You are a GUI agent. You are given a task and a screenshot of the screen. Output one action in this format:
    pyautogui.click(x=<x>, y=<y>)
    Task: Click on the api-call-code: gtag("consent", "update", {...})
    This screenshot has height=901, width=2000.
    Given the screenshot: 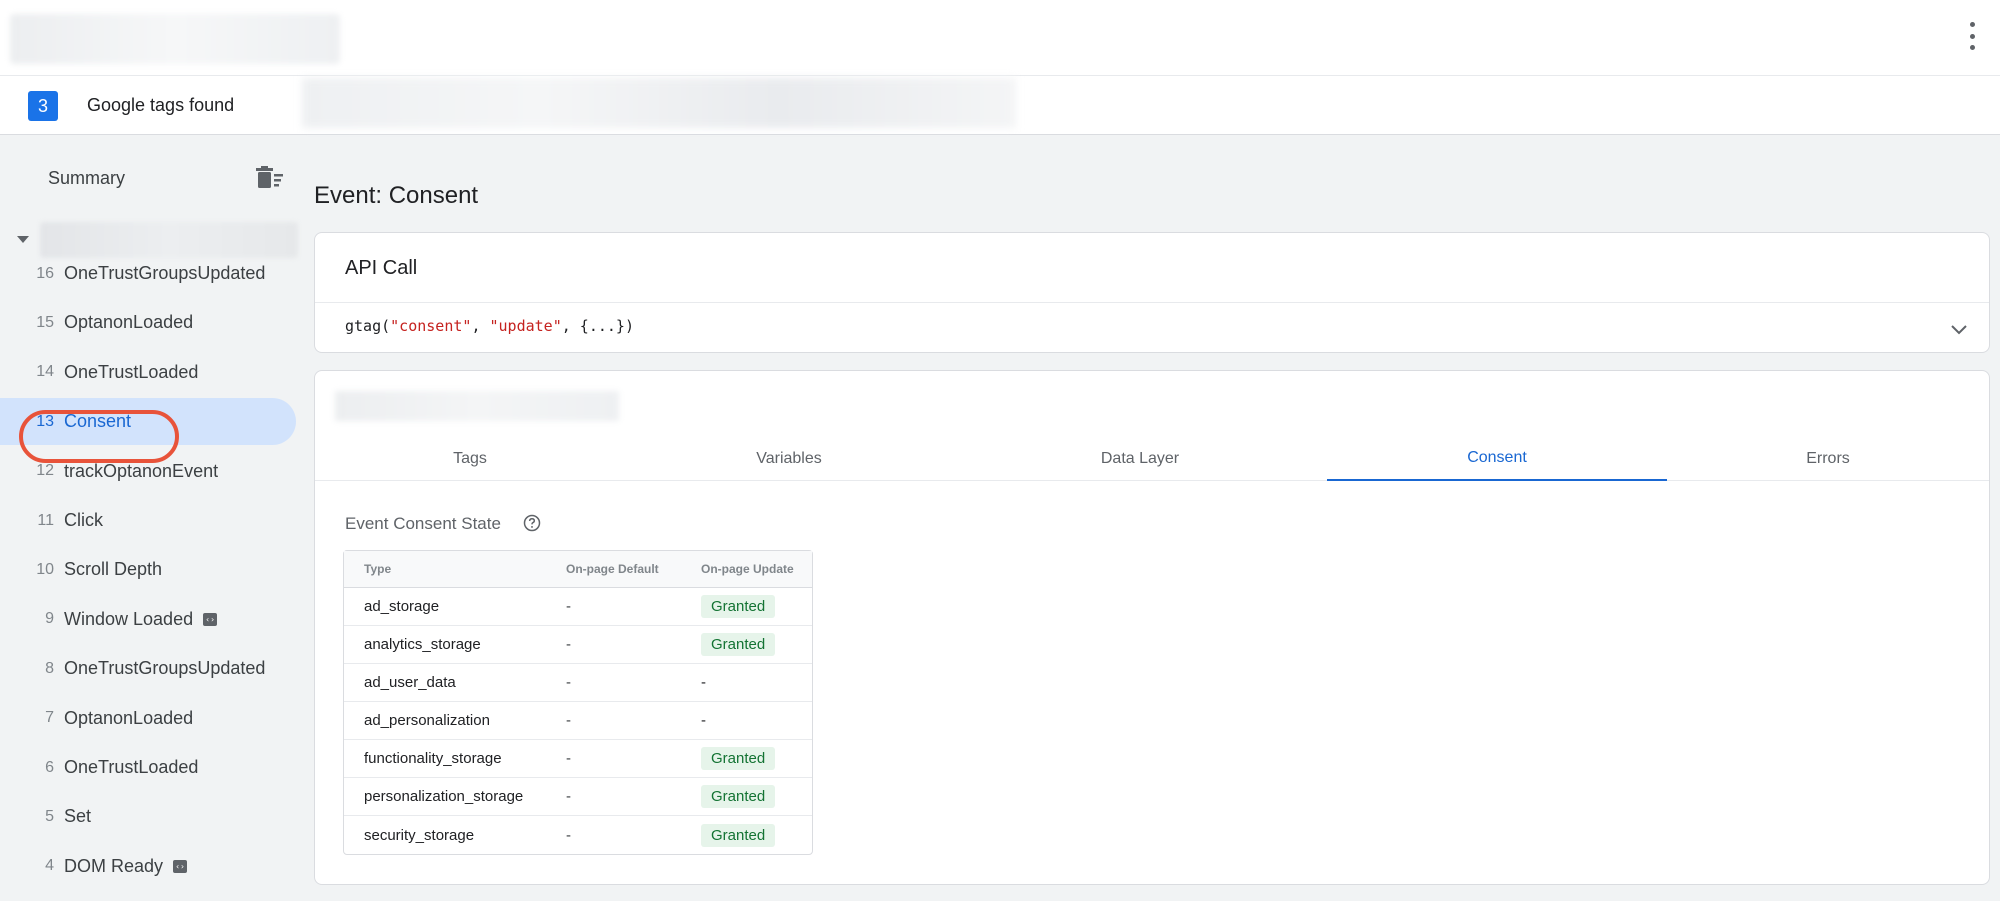 What is the action you would take?
    pyautogui.click(x=489, y=326)
    